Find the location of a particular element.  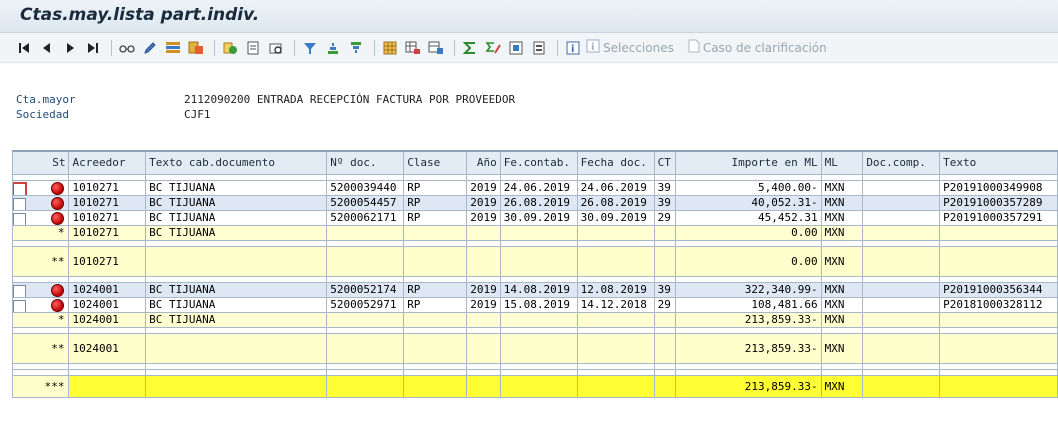

caso-clarificacion-label: Caso de clarificación is located at coordinates (764, 47).